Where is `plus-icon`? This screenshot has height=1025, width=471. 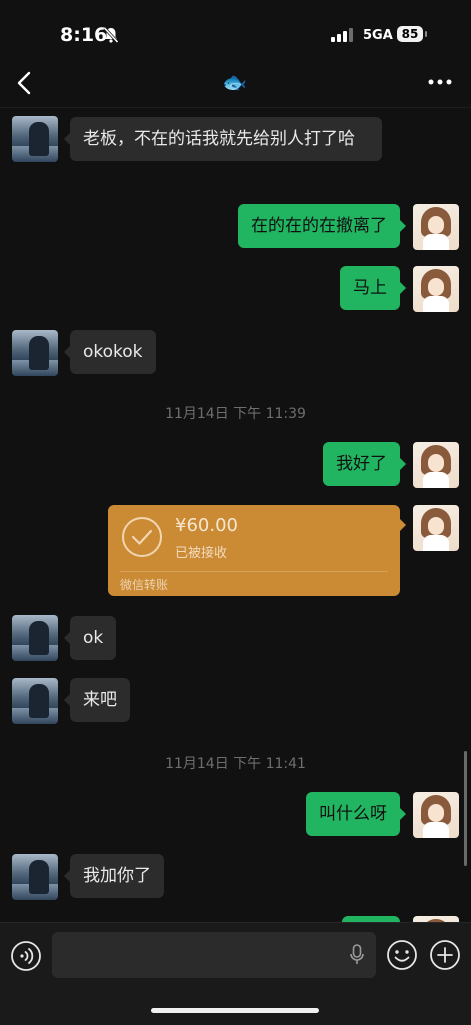
plus-icon is located at coordinates (445, 955).